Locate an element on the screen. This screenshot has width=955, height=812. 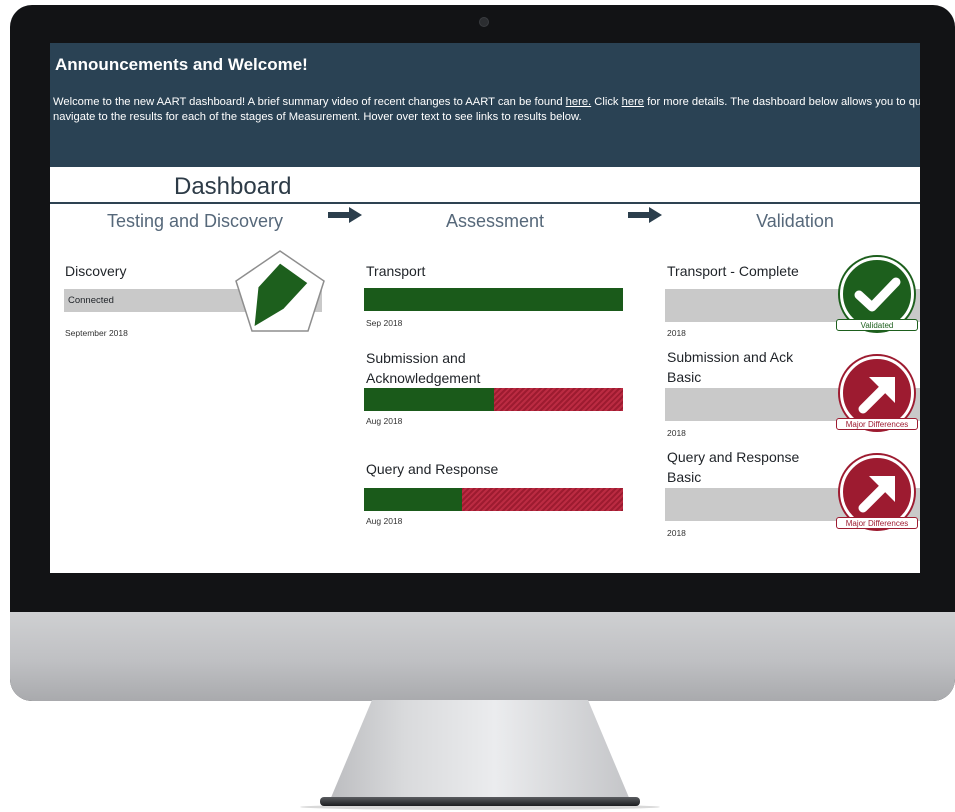
assessment-submission-date: Aug 2018 is located at coordinates (384, 421).